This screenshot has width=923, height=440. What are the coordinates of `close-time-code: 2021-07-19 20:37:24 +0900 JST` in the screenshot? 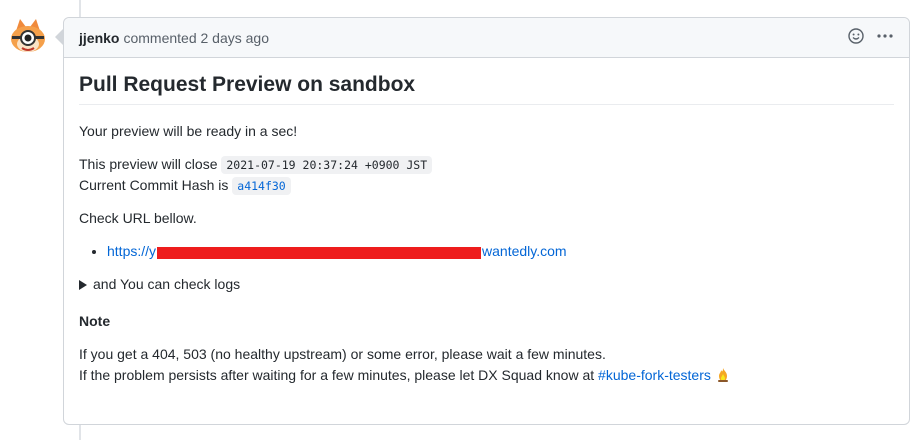 It's located at (327, 165).